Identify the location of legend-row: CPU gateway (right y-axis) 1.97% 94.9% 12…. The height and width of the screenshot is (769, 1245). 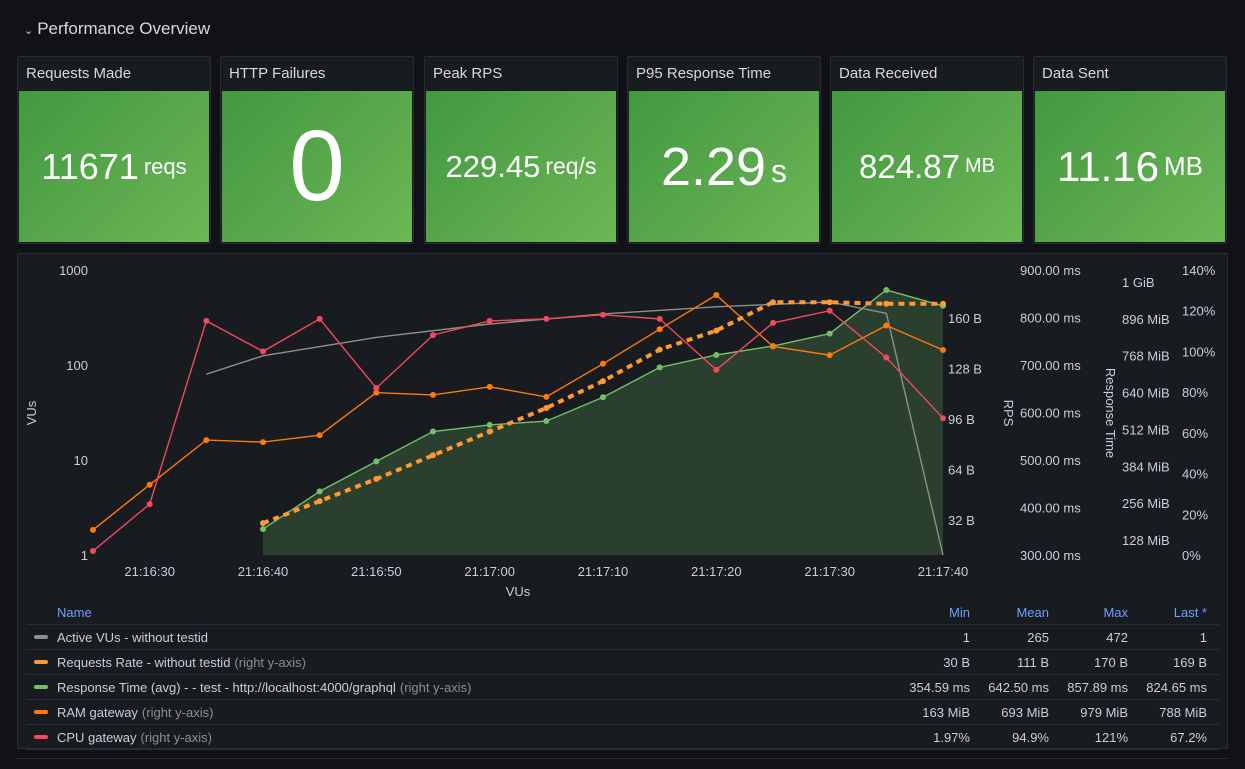
(622, 737).